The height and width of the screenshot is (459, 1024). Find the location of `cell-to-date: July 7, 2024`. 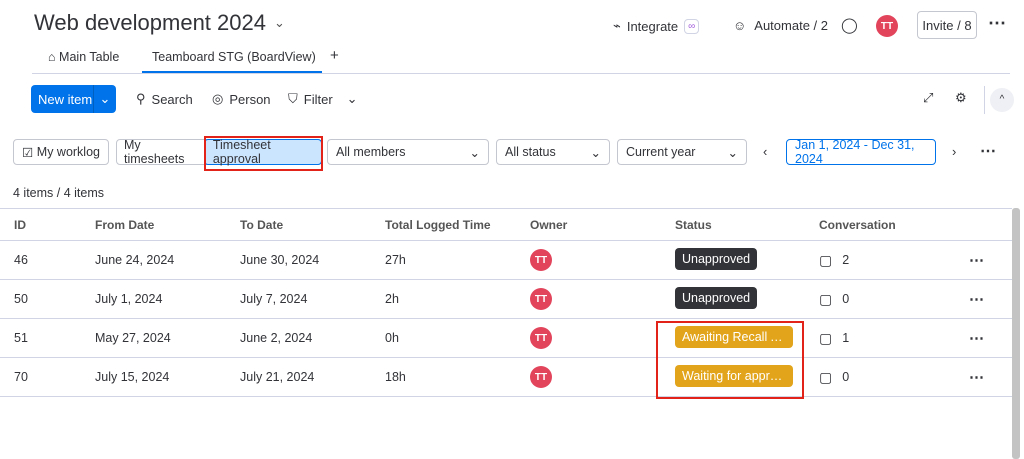

cell-to-date: July 7, 2024 is located at coordinates (312, 299).